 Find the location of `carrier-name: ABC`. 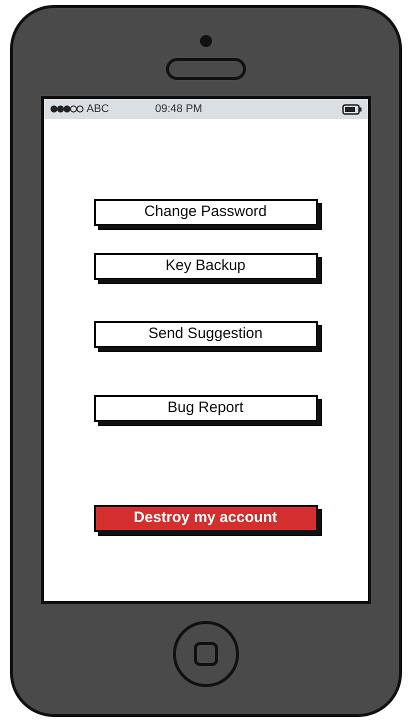

carrier-name: ABC is located at coordinates (98, 109).